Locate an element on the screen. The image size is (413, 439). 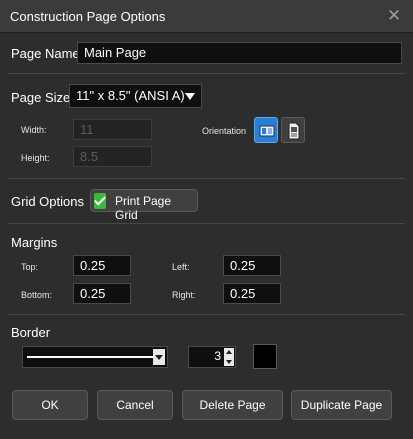
width-label: Width: is located at coordinates (34, 130).